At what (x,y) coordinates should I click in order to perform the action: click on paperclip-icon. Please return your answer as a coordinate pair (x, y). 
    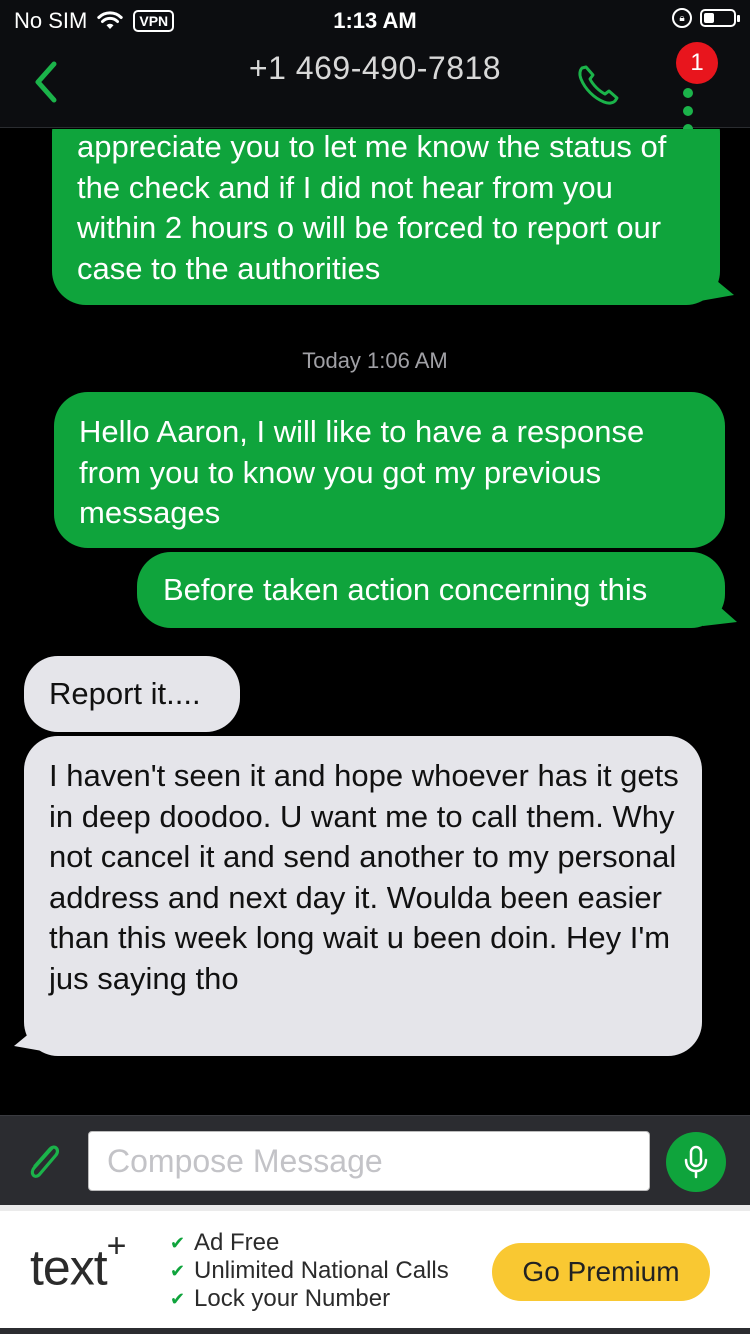
    Looking at the image, I should click on (44, 1161).